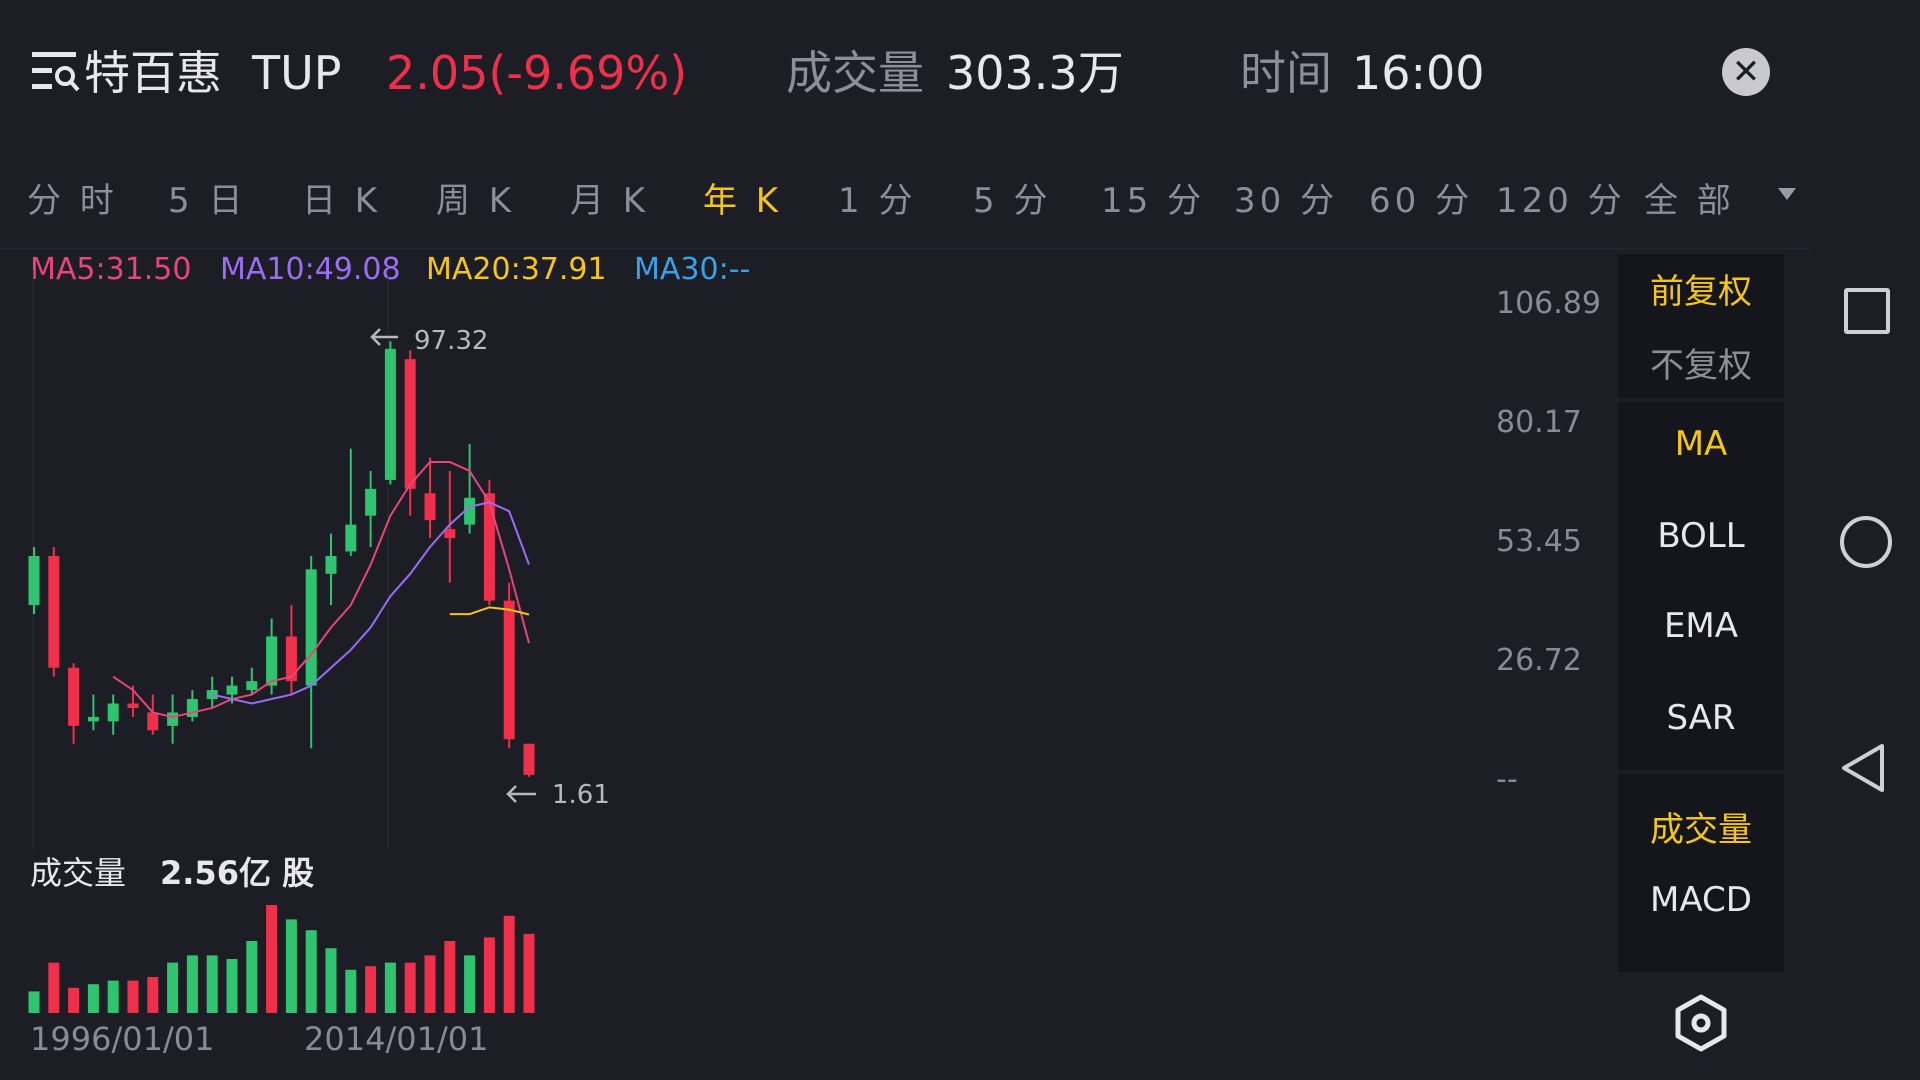  What do you see at coordinates (297, 73) in the screenshot?
I see `stock-ticker: TUP` at bounding box center [297, 73].